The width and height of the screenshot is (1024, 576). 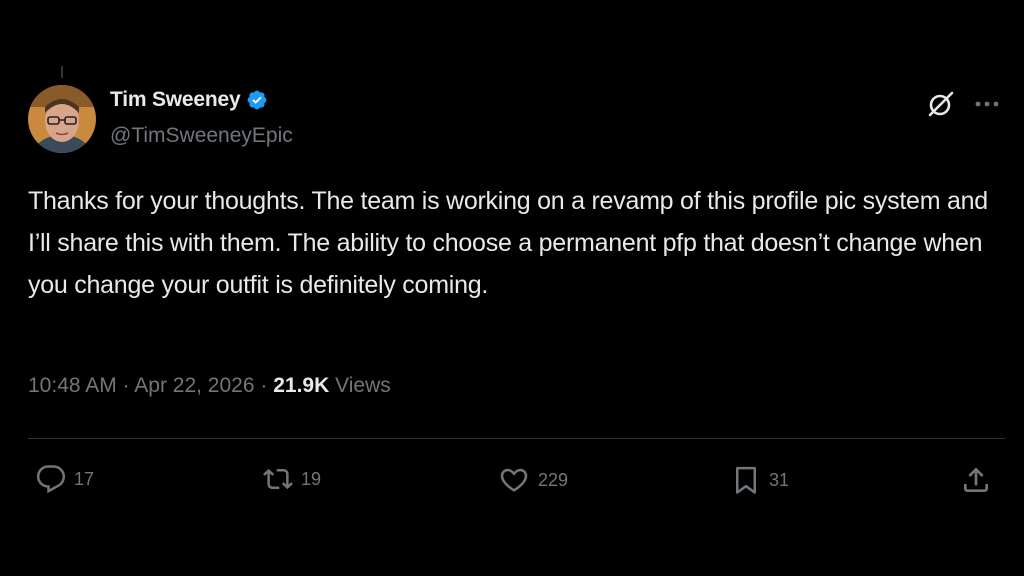 I want to click on reply-button: 17, so click(x=65, y=479).